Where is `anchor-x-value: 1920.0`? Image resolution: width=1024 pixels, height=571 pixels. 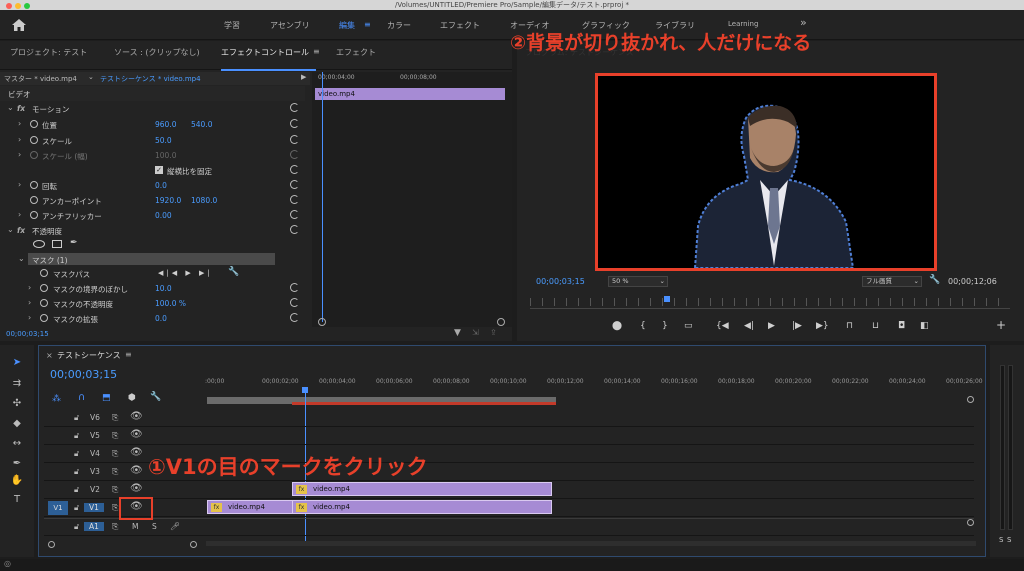
anchor-x-value: 1920.0 is located at coordinates (168, 200).